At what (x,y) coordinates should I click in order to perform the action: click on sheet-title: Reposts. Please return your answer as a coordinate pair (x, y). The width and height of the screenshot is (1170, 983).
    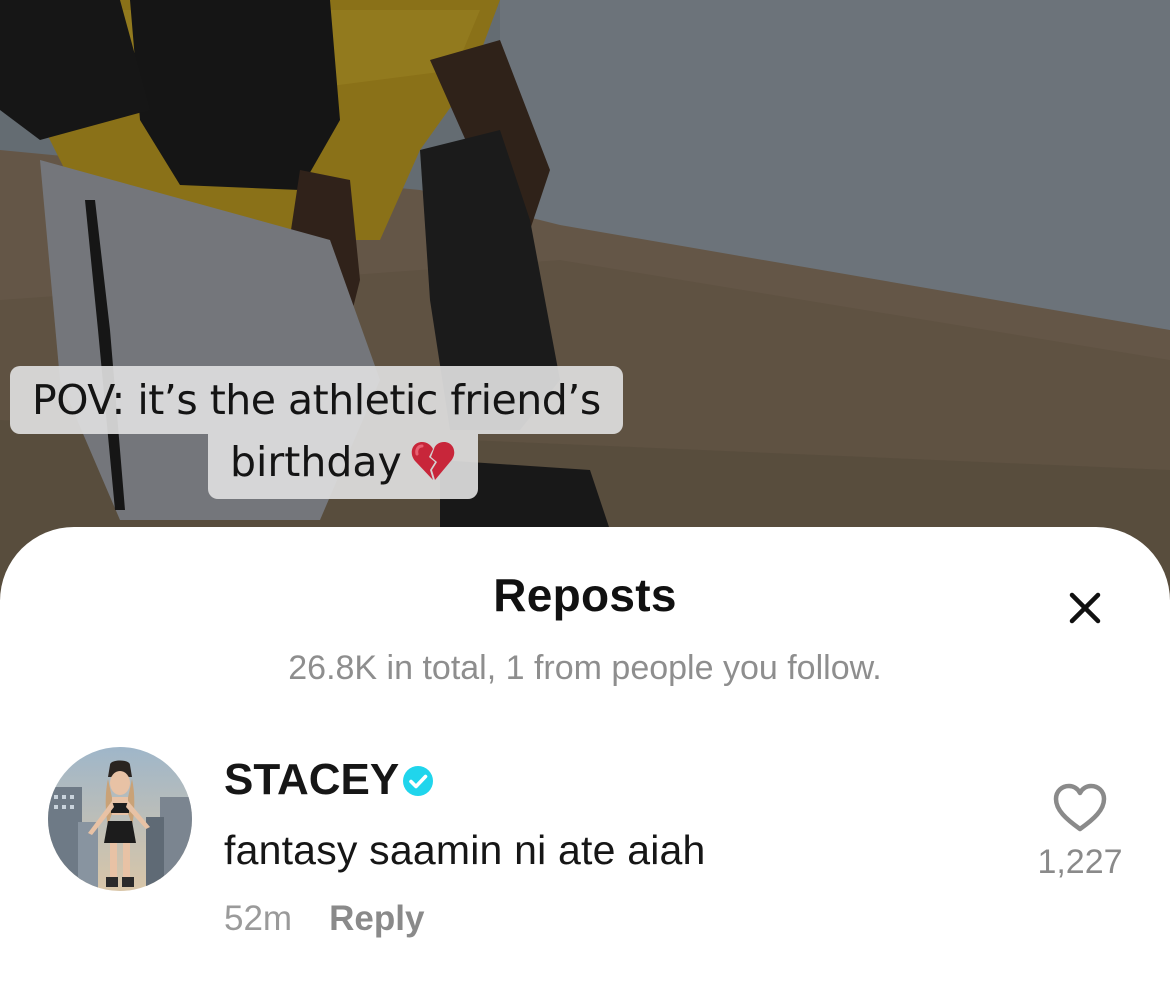
    Looking at the image, I should click on (585, 595).